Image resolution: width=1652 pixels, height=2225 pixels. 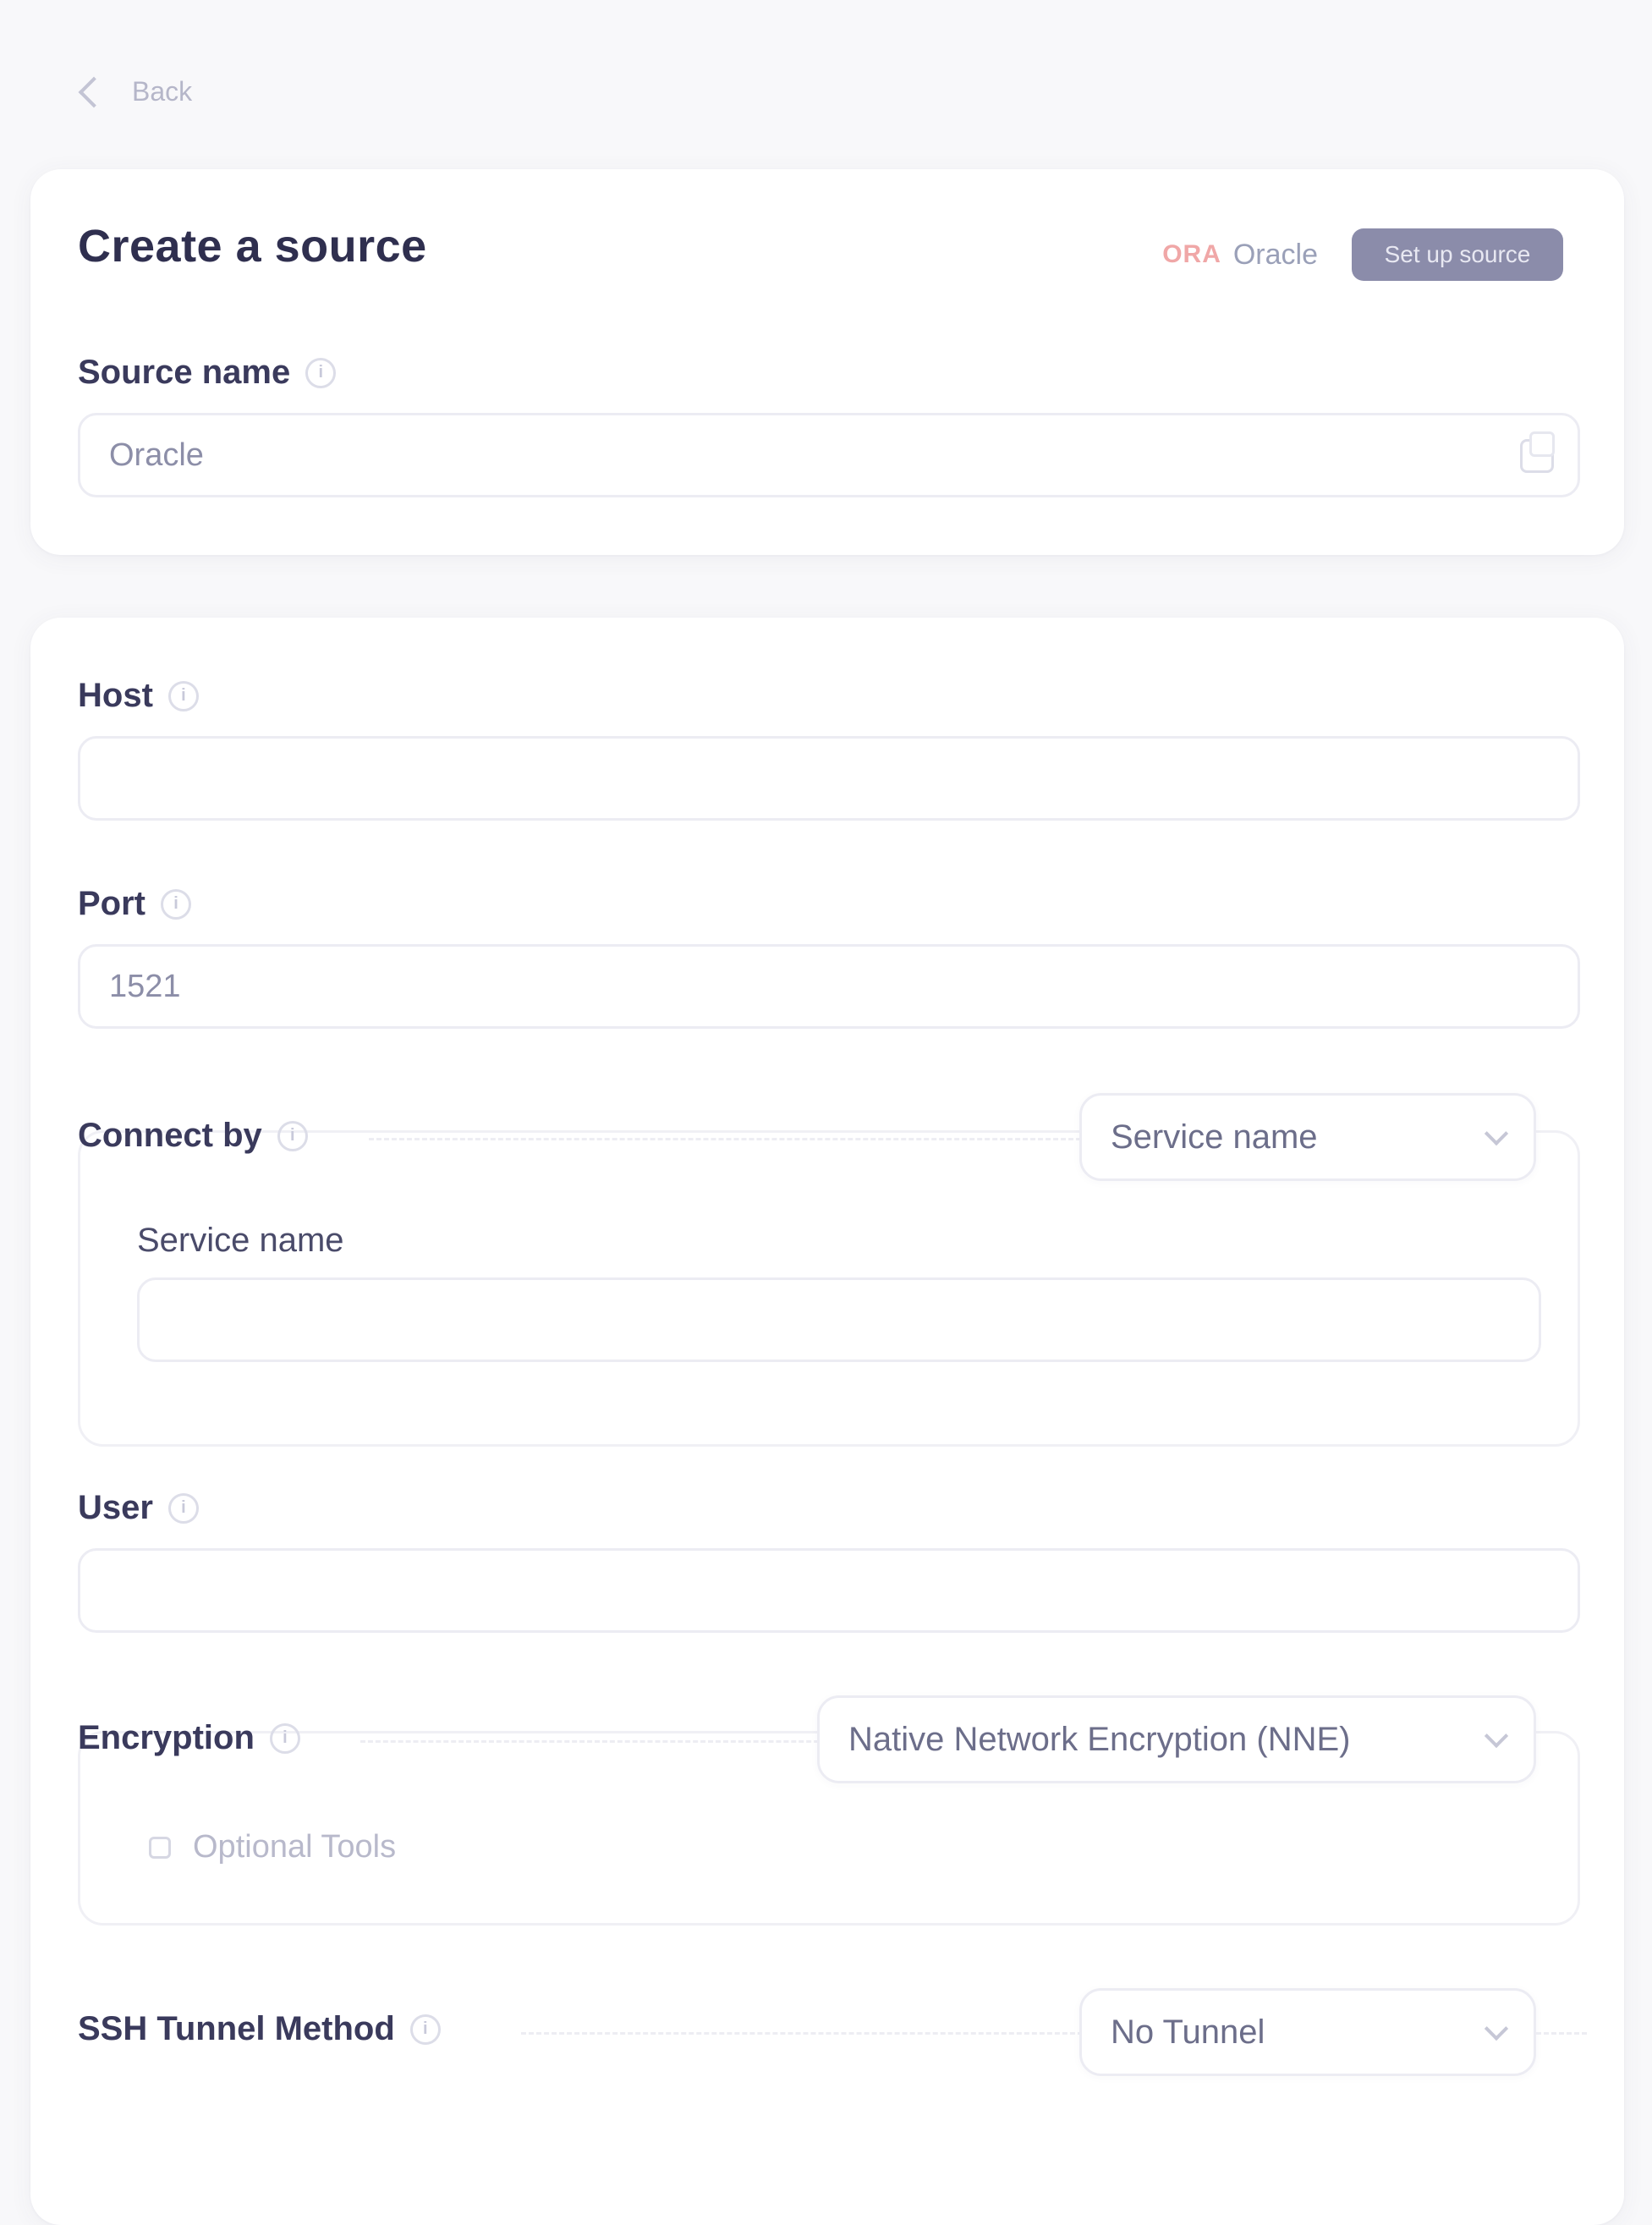 What do you see at coordinates (839, 1319) in the screenshot?
I see `service-name-input` at bounding box center [839, 1319].